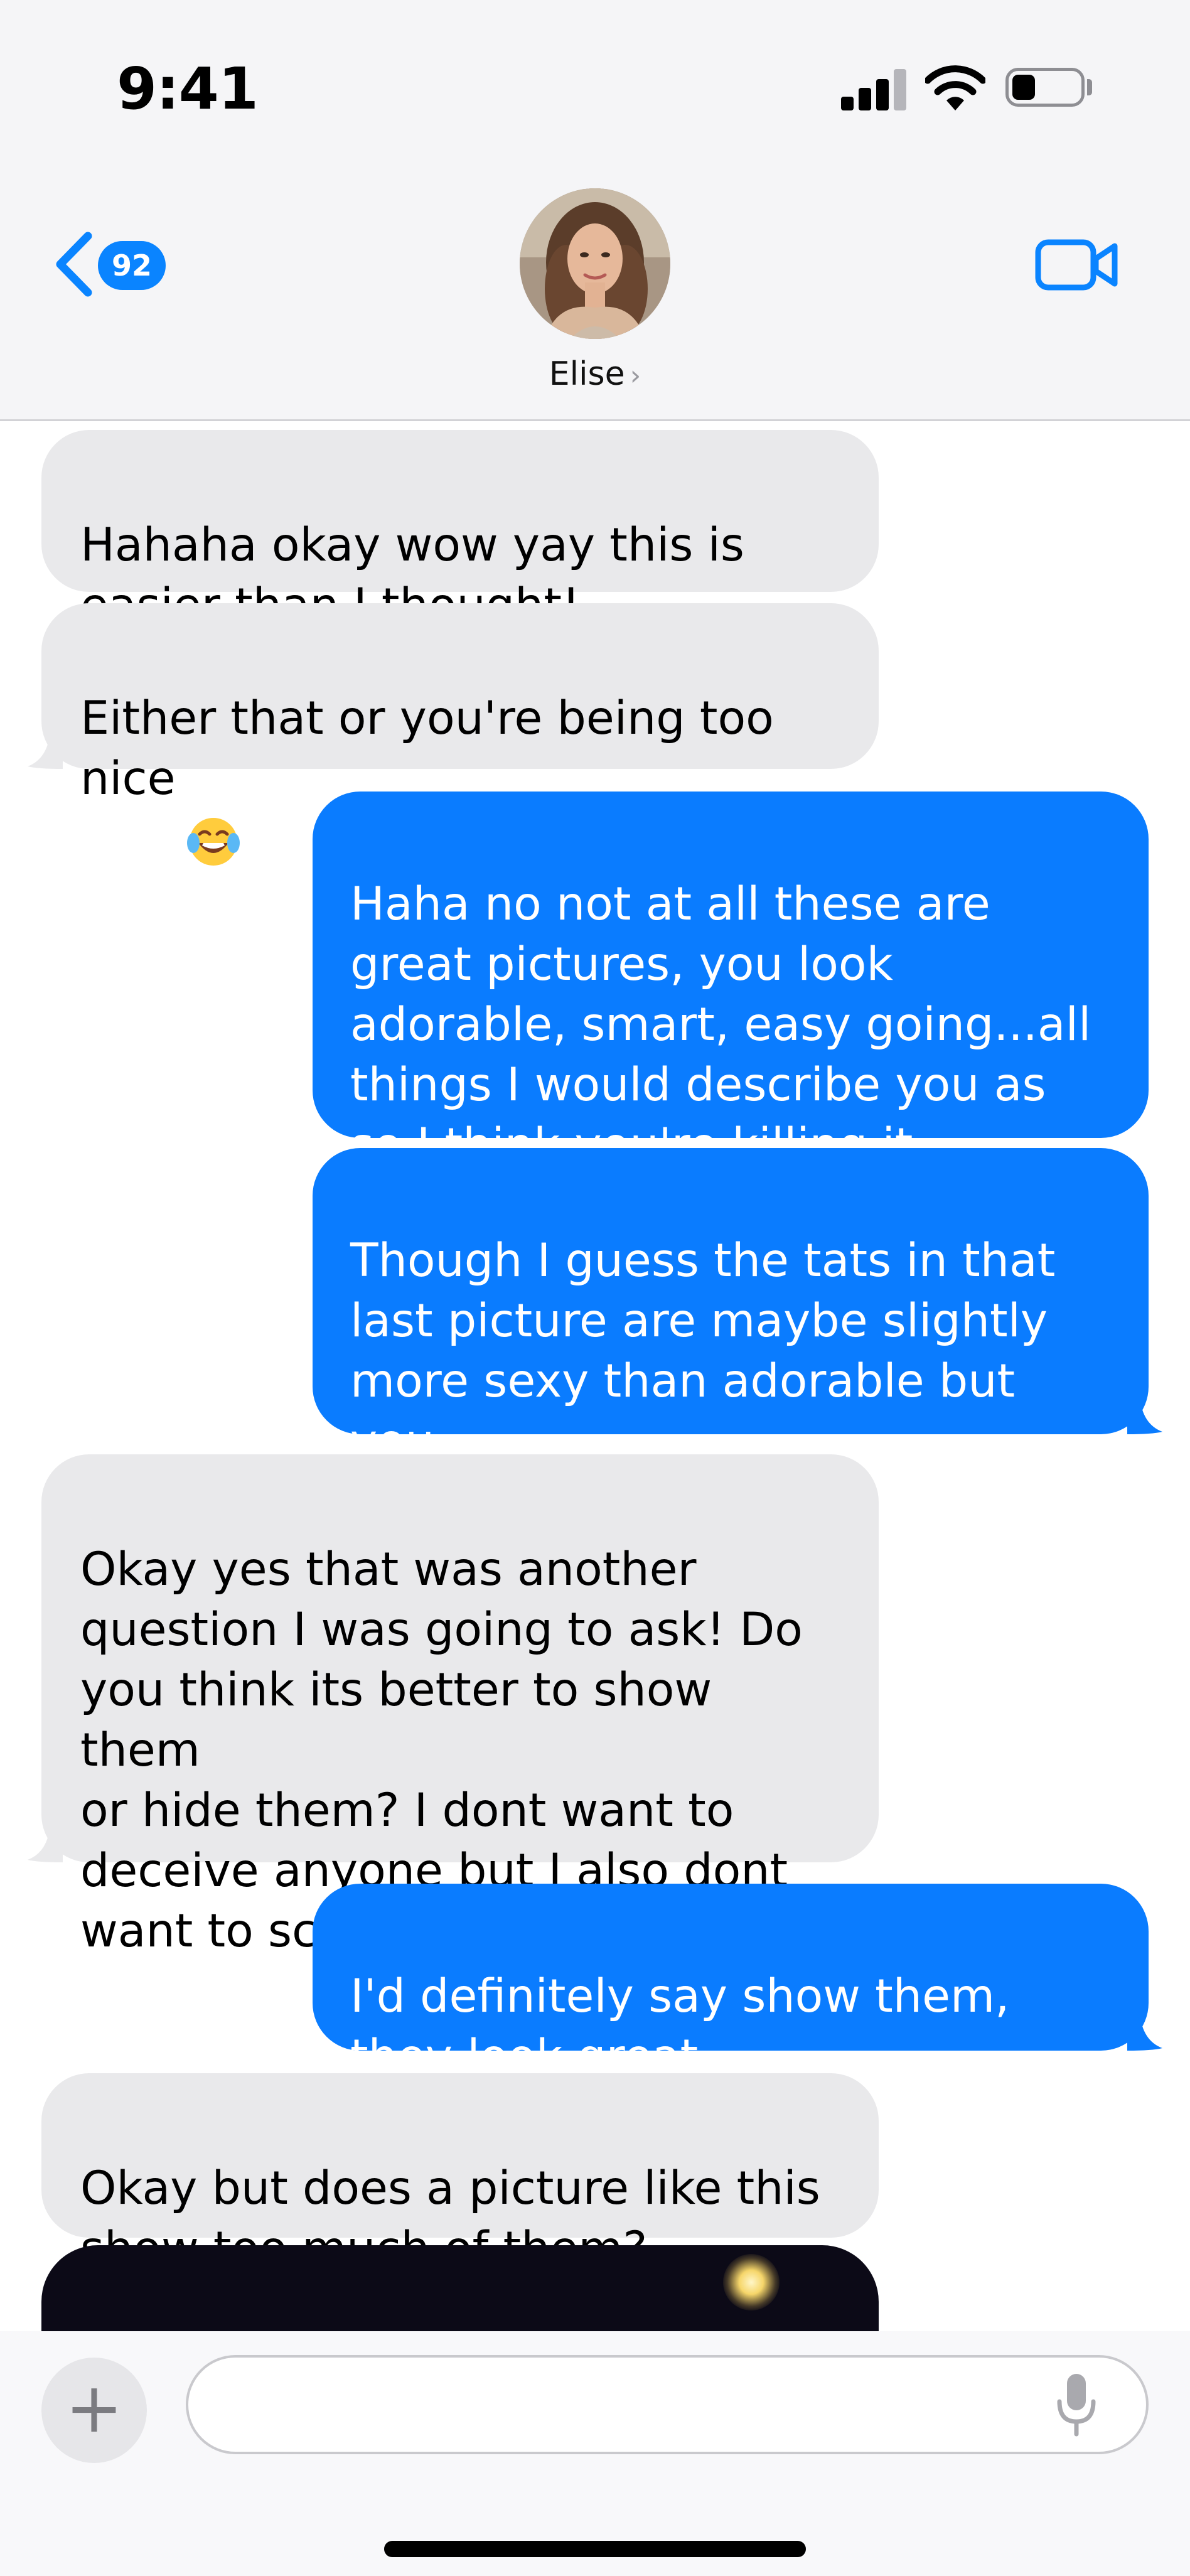  What do you see at coordinates (188, 88) in the screenshot?
I see `status-time: 9:41` at bounding box center [188, 88].